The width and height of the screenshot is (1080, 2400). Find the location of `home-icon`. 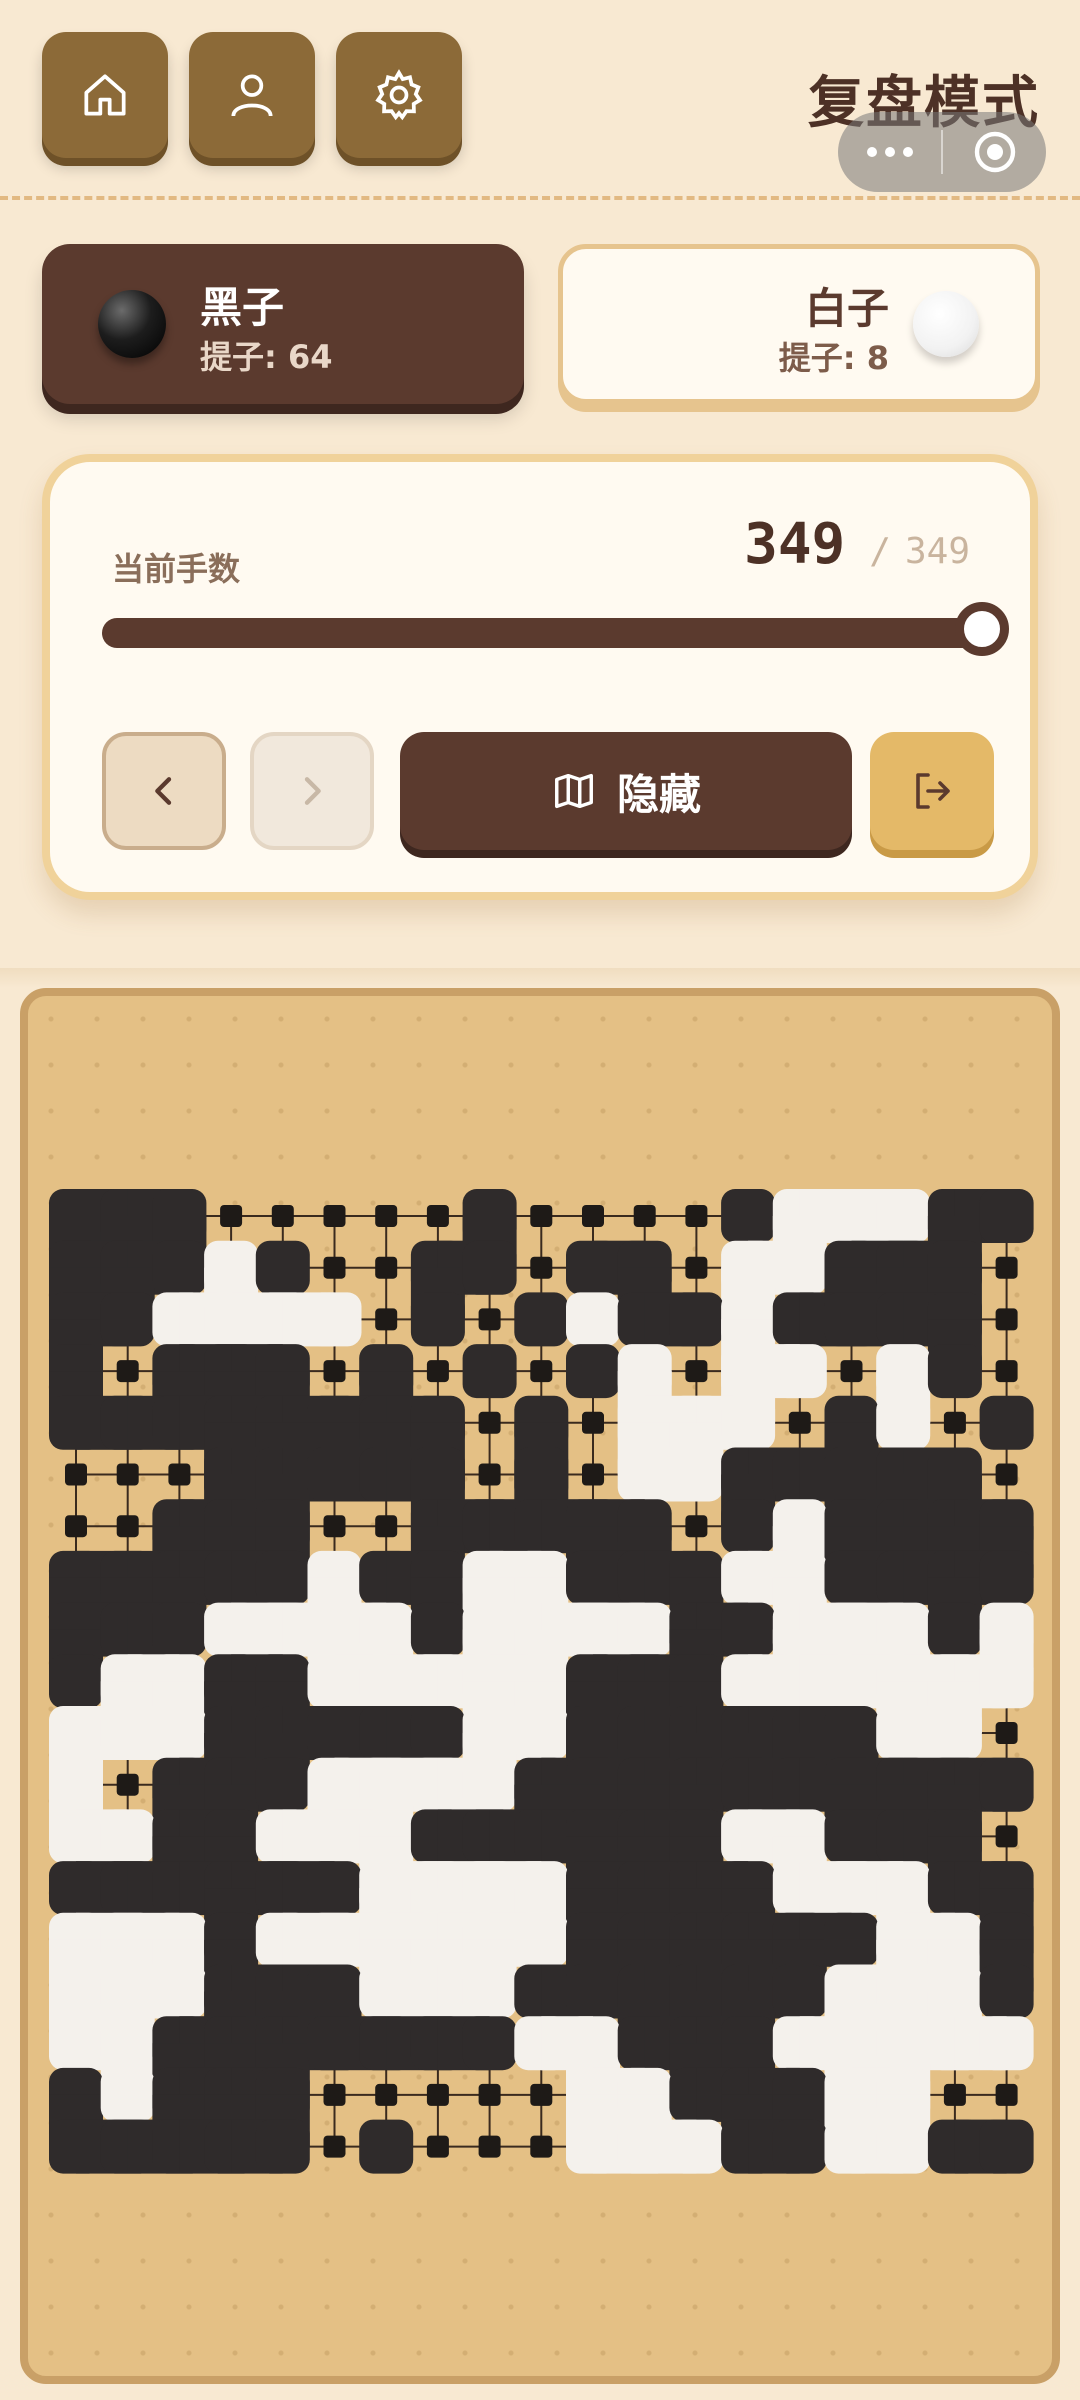

home-icon is located at coordinates (105, 95).